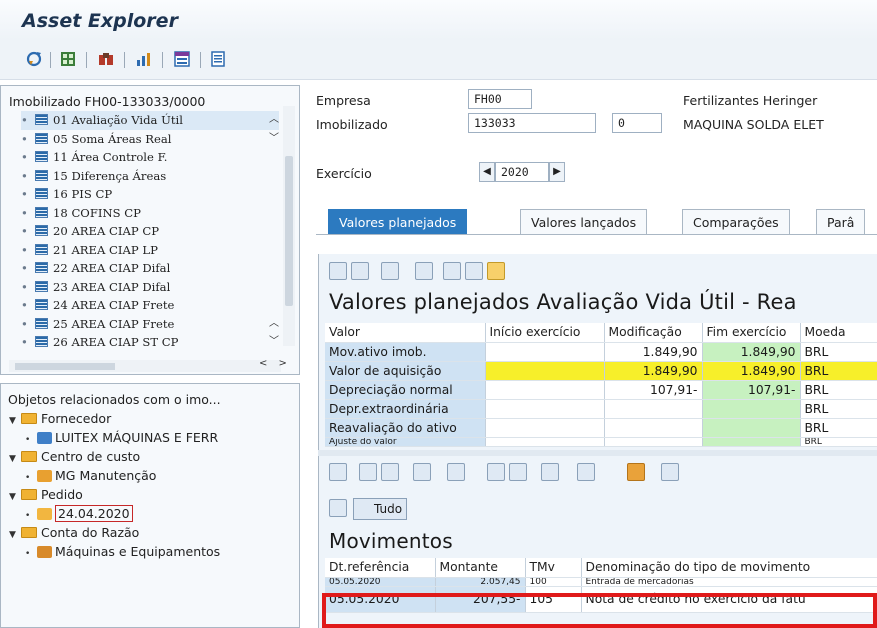 The width and height of the screenshot is (877, 628). I want to click on details-icon, so click(338, 472).